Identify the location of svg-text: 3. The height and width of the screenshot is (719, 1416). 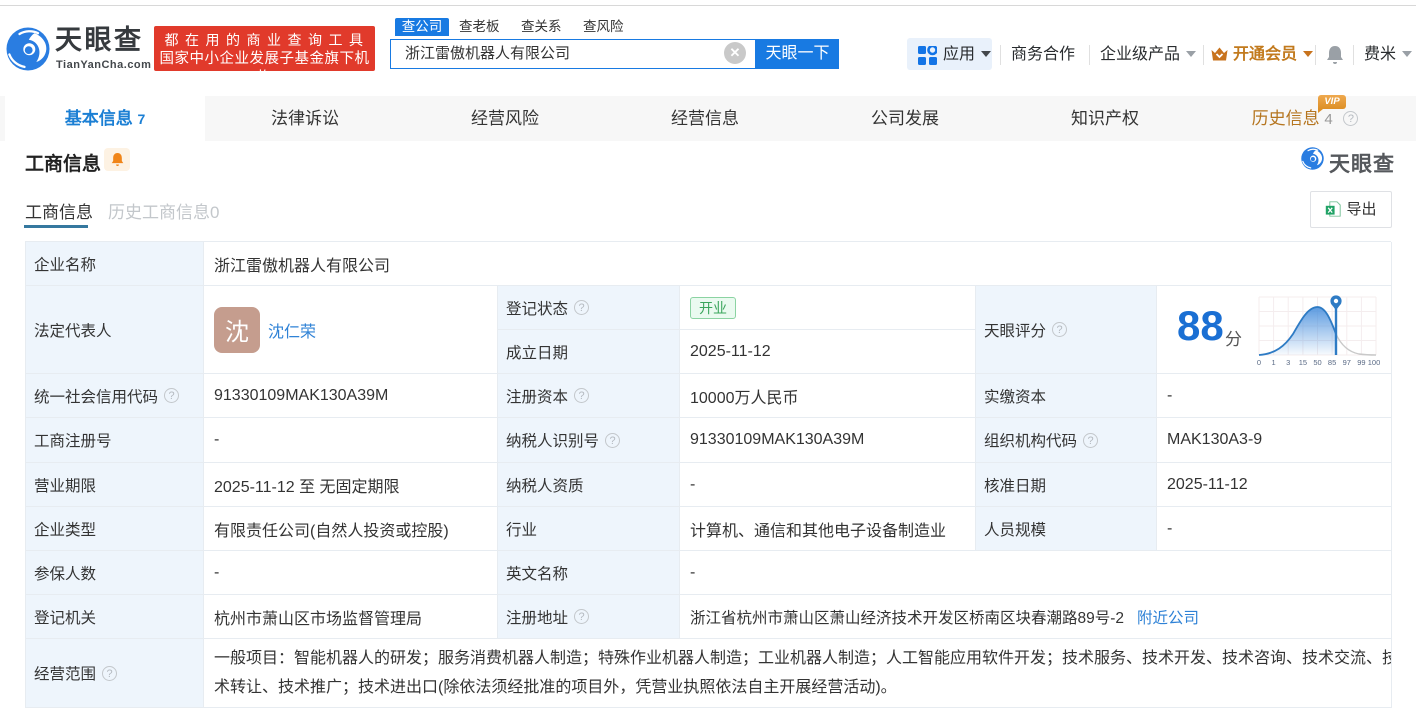
(1288, 362).